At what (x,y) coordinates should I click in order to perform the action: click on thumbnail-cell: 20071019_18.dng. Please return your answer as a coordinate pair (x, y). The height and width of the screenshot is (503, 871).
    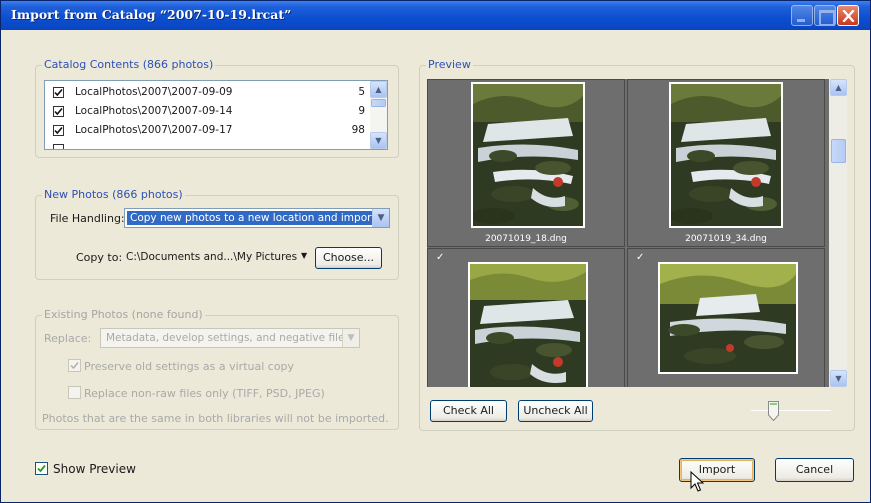
    Looking at the image, I should click on (526, 163).